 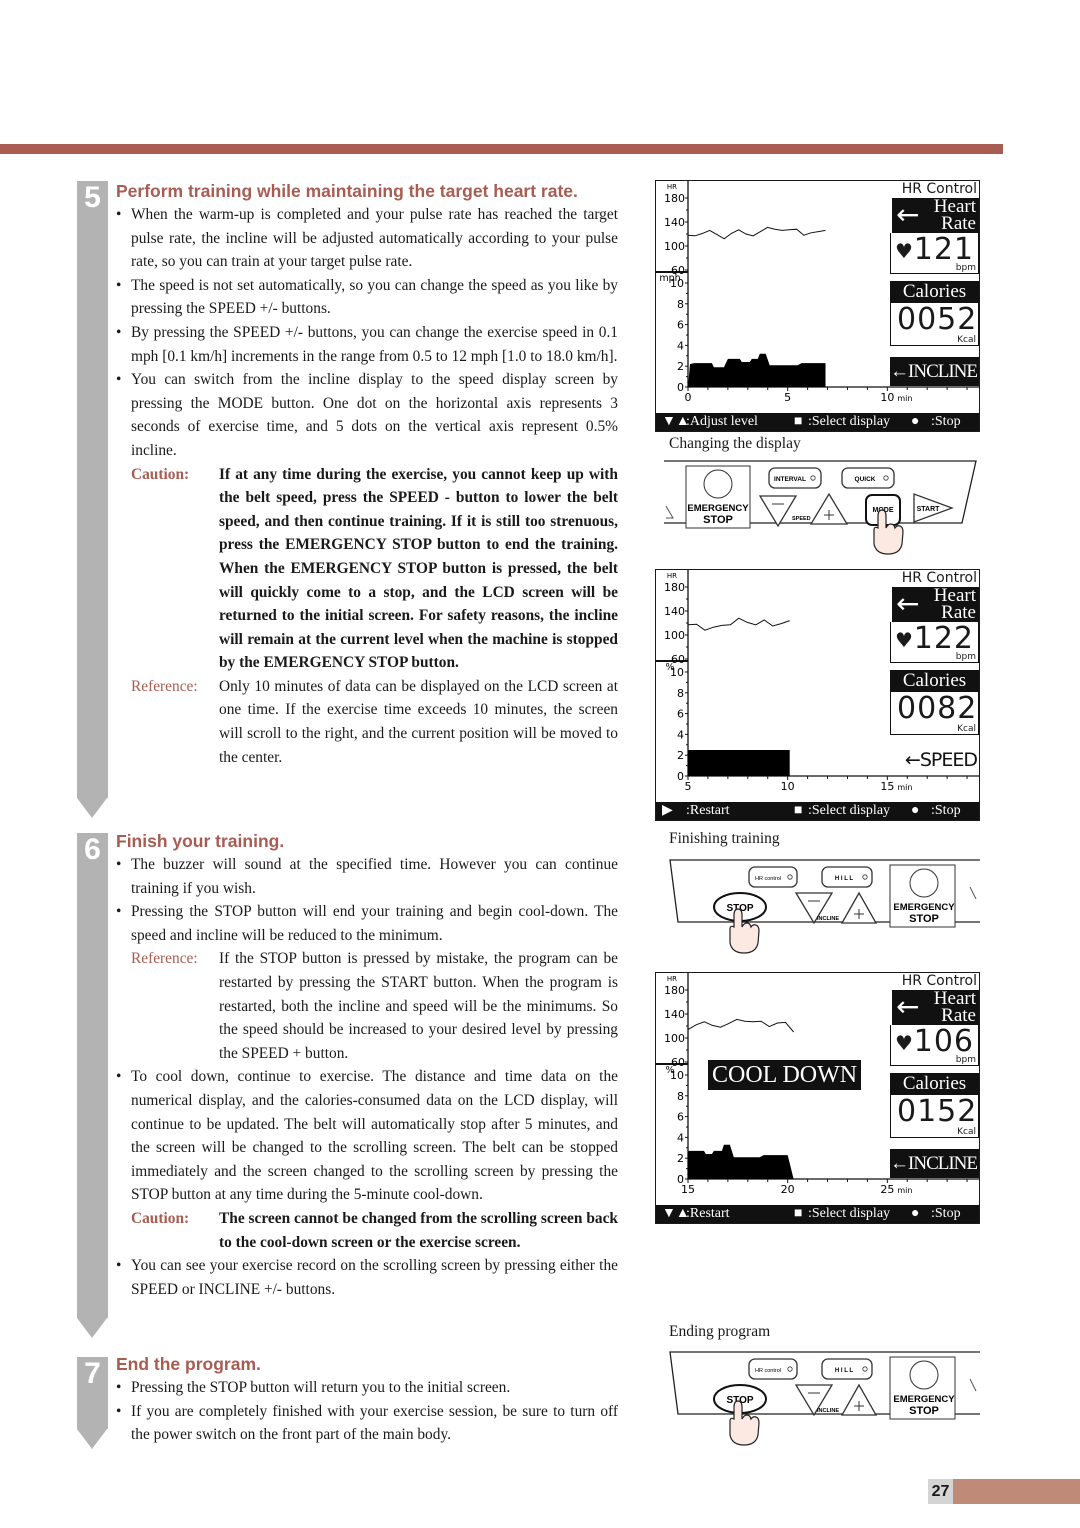 What do you see at coordinates (674, 990) in the screenshot?
I see `hr-tick-label: 180` at bounding box center [674, 990].